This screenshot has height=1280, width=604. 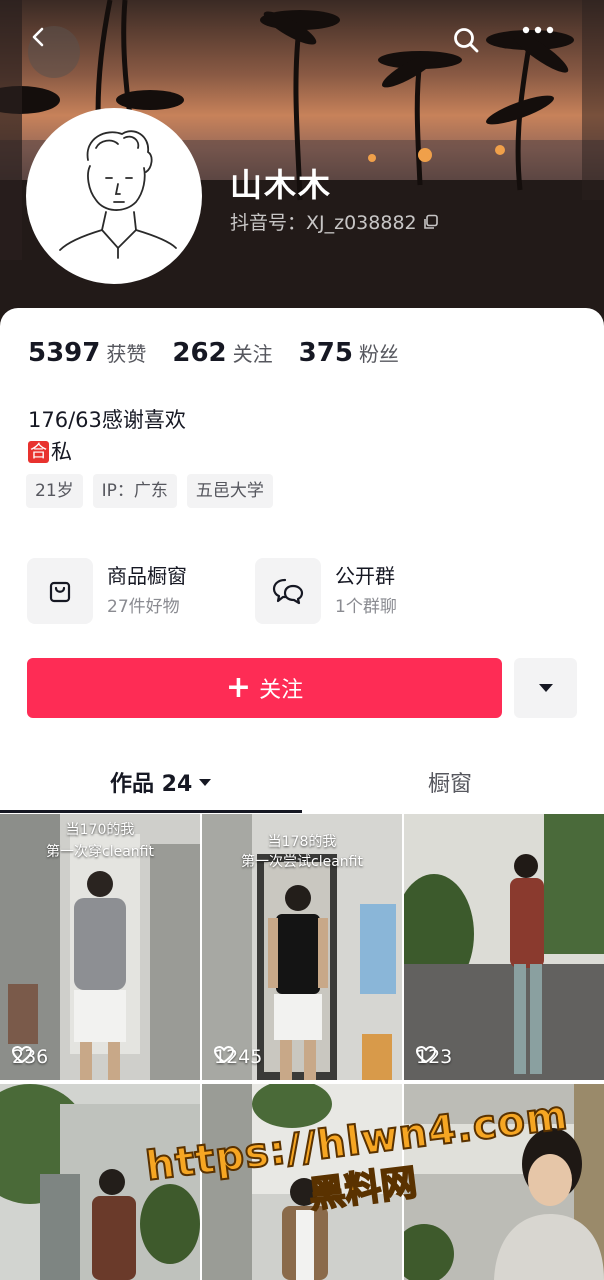 I want to click on profile-bio: 176/63感谢喜欢 合私, so click(x=107, y=436).